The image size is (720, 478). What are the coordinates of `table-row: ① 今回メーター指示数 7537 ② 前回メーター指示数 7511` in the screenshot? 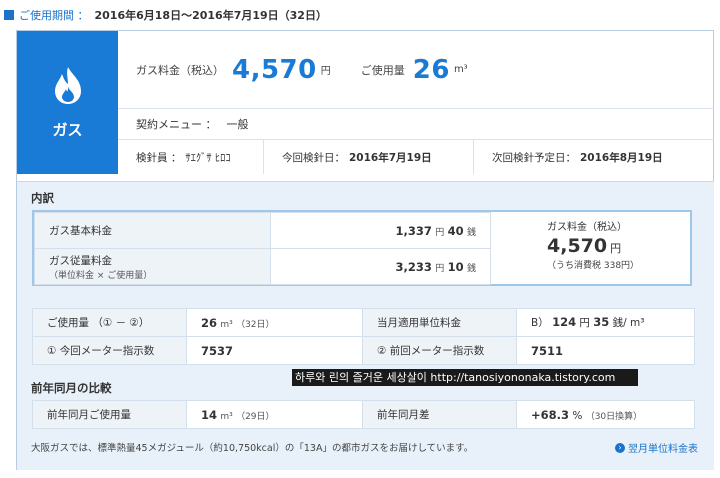 It's located at (363, 350).